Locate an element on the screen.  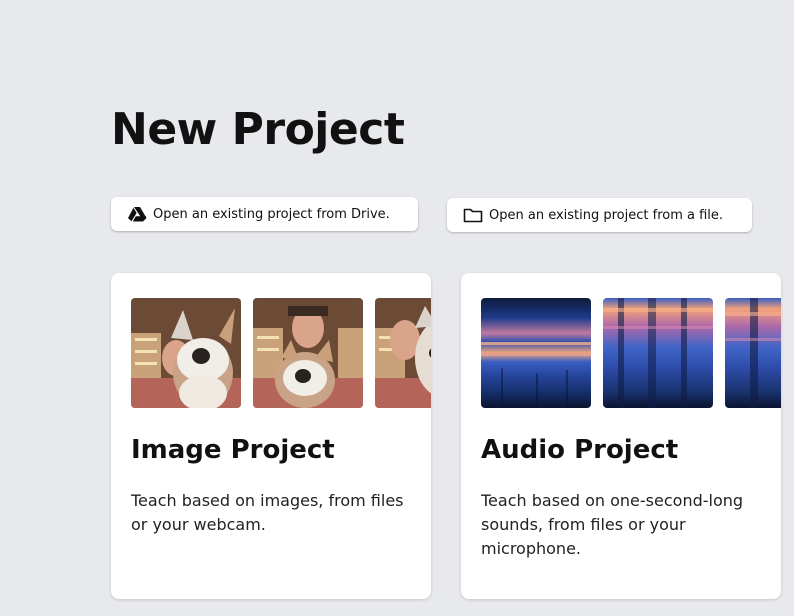
image-thumbnails is located at coordinates (281, 353).